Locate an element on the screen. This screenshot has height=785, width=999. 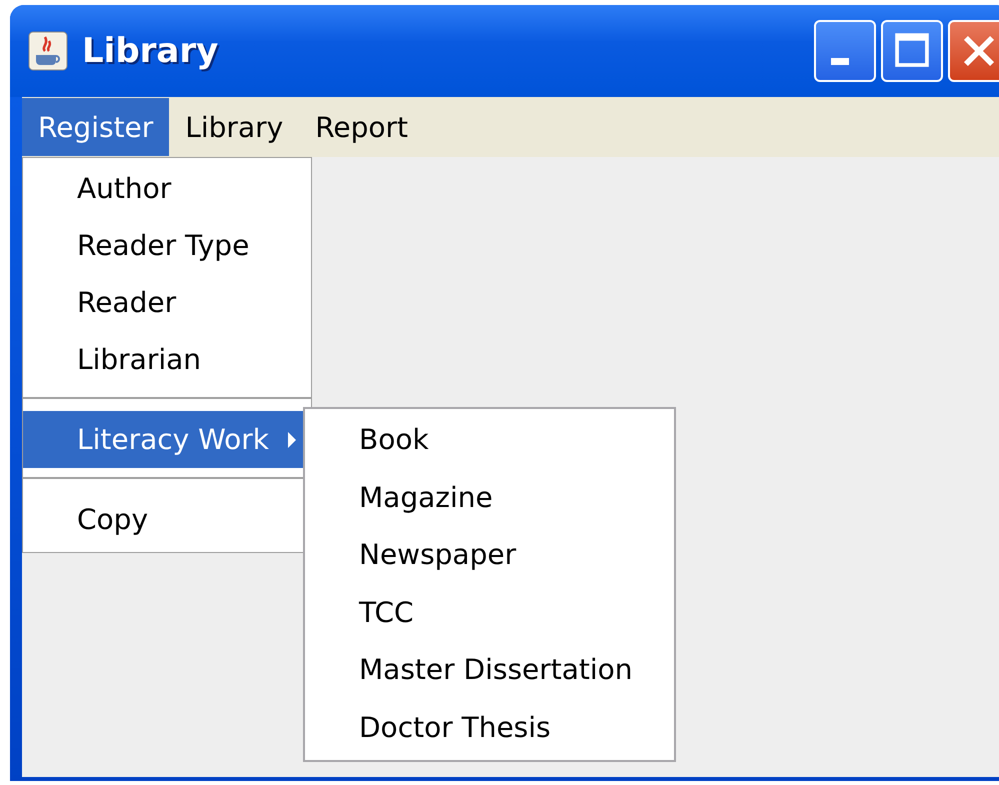
menu-item: Doctor Thesis is located at coordinates (489, 727).